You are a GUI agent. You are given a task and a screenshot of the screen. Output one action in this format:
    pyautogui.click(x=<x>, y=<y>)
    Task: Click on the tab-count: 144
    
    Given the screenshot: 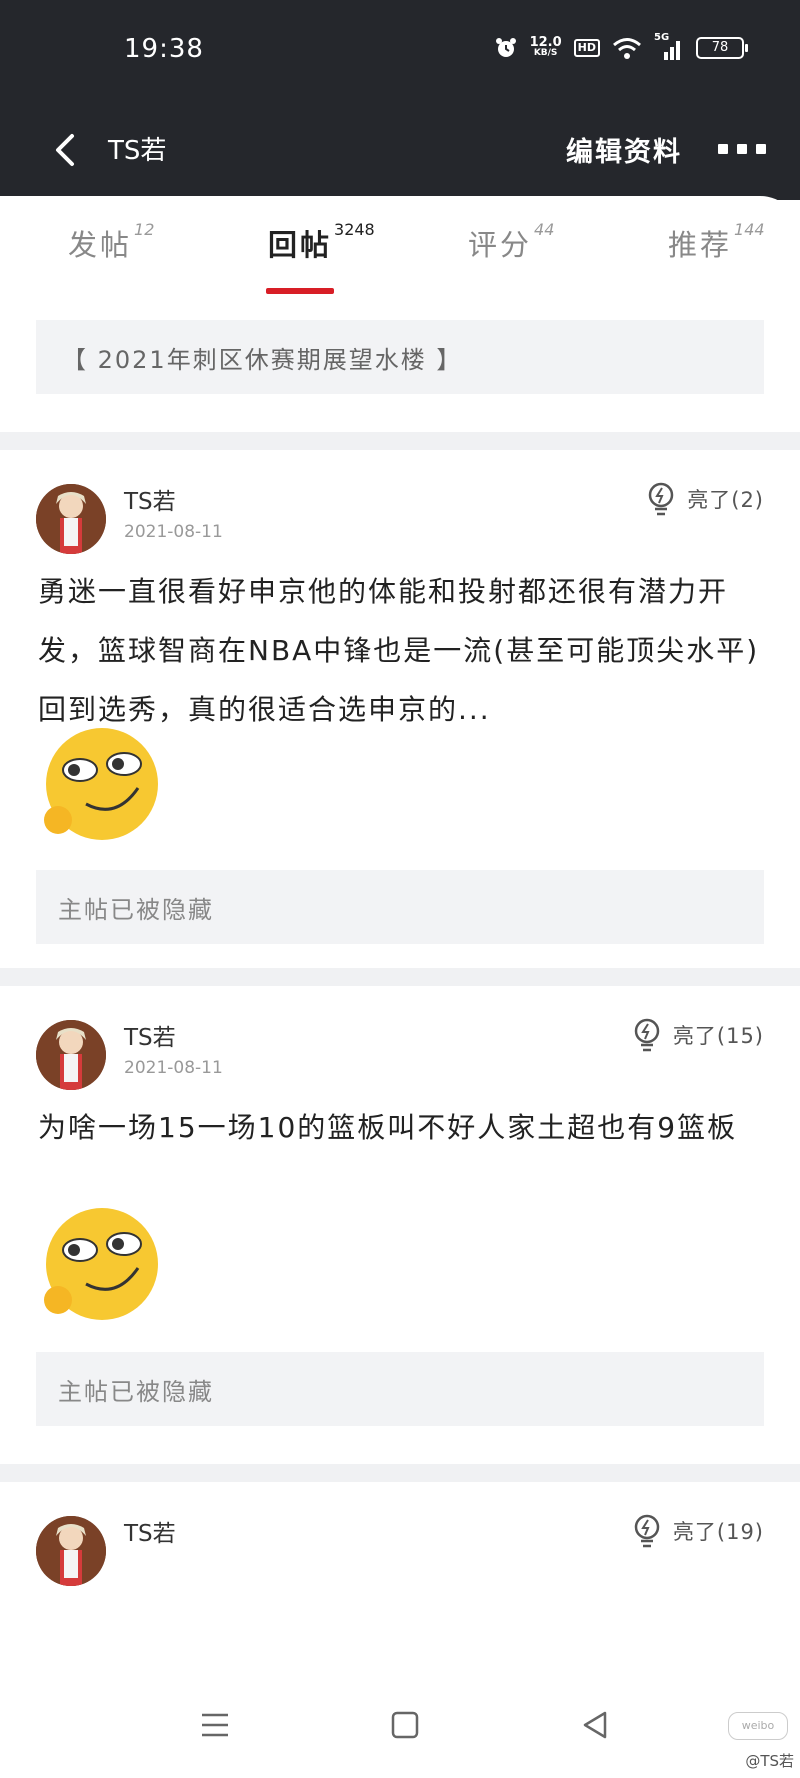 What is the action you would take?
    pyautogui.click(x=749, y=229)
    